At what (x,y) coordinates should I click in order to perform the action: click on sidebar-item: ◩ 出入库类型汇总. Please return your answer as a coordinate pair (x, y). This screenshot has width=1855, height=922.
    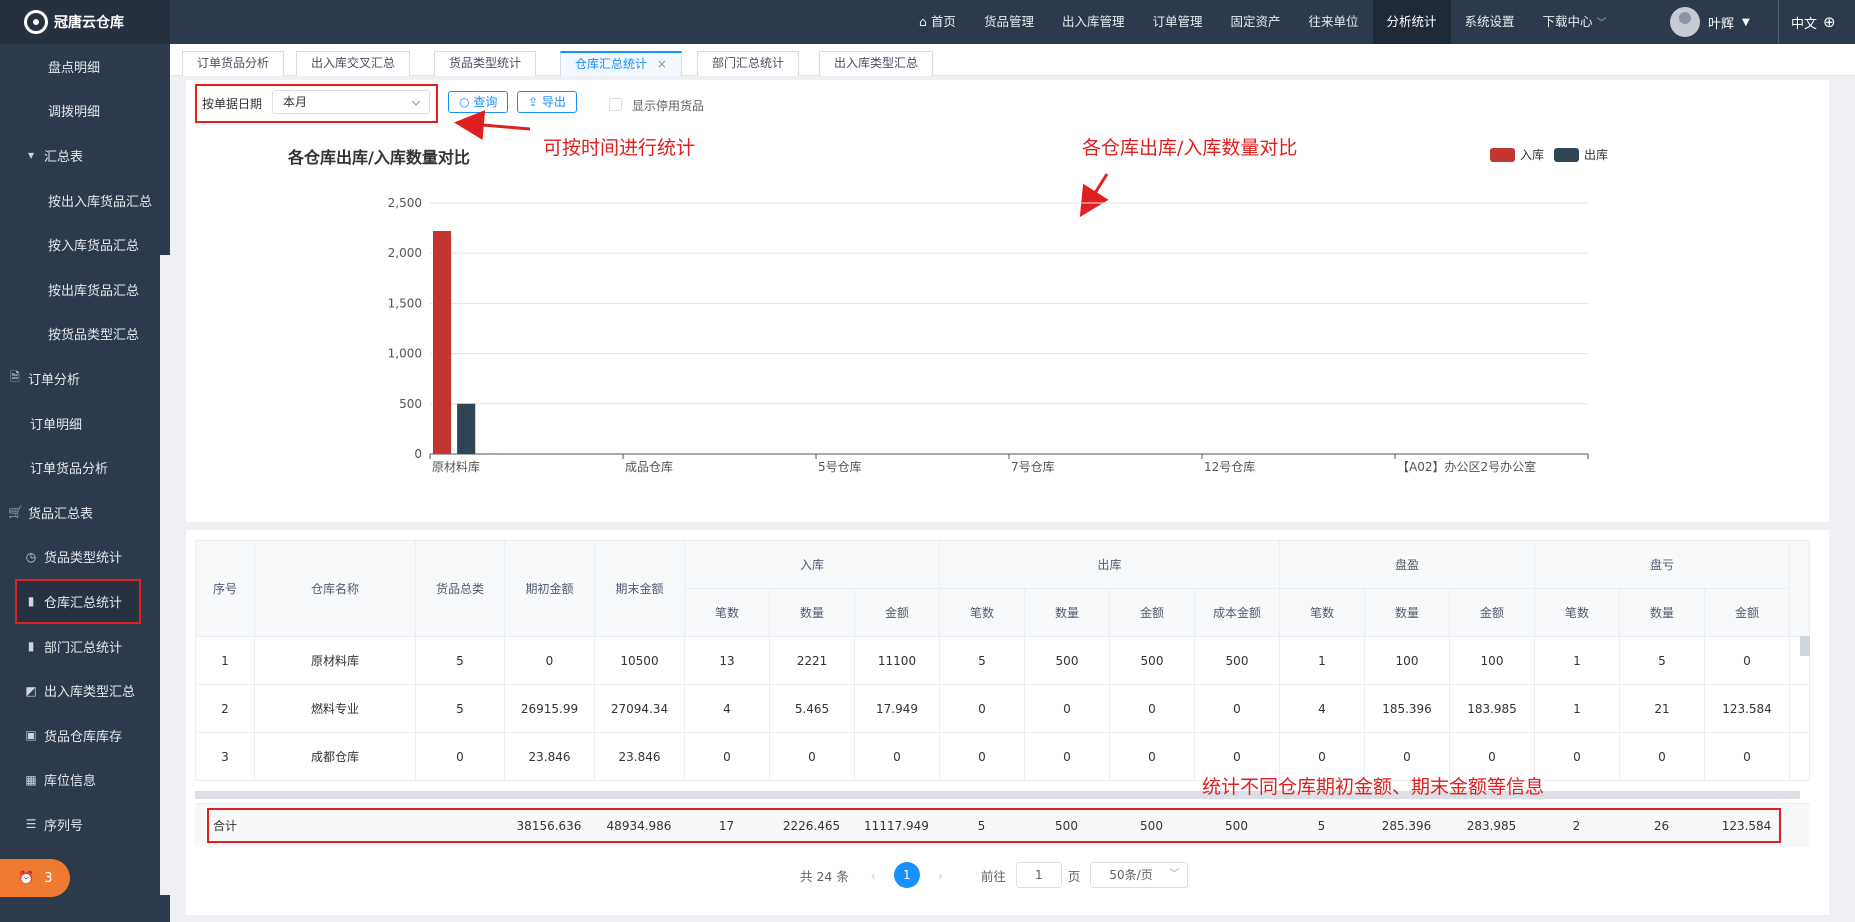
    Looking at the image, I should click on (85, 690).